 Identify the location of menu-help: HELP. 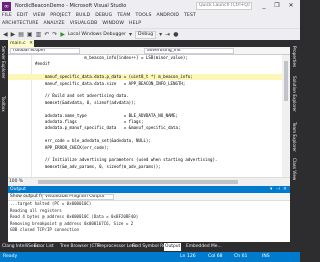
(135, 23).